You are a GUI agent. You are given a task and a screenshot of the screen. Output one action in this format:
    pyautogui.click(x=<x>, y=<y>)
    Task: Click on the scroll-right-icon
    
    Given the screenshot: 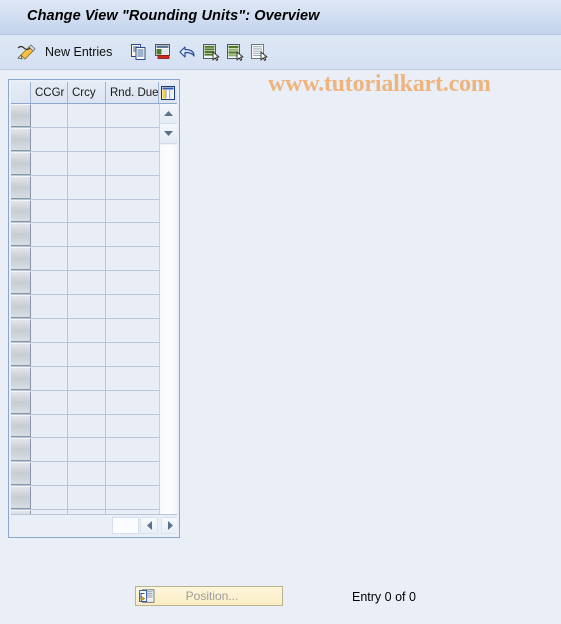 What is the action you would take?
    pyautogui.click(x=169, y=525)
    